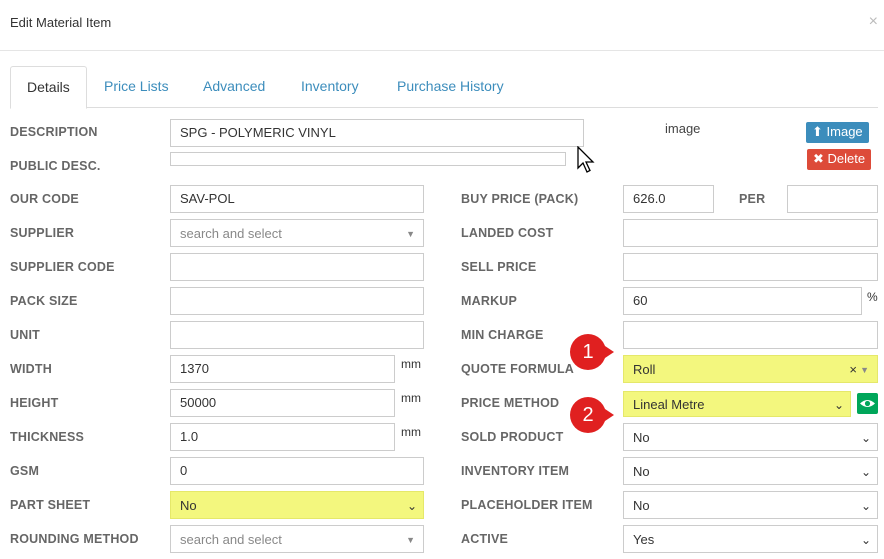  What do you see at coordinates (737, 404) in the screenshot?
I see `price-method-select: Lineal Metre ⌄` at bounding box center [737, 404].